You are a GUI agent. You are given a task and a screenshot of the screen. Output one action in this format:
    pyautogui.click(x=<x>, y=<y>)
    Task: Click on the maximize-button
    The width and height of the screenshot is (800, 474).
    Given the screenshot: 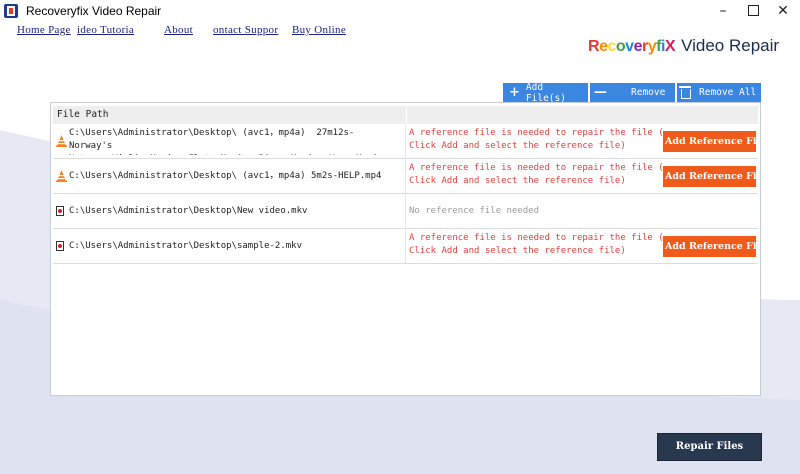 What is the action you would take?
    pyautogui.click(x=753, y=11)
    